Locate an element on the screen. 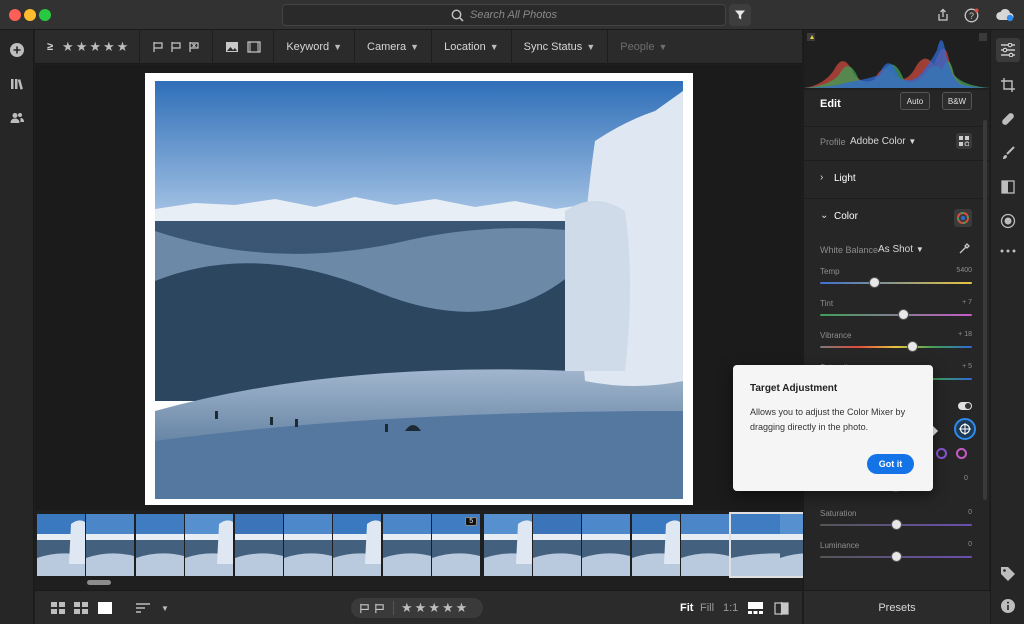  slider-tint: Tint + 7 is located at coordinates (896, 314).